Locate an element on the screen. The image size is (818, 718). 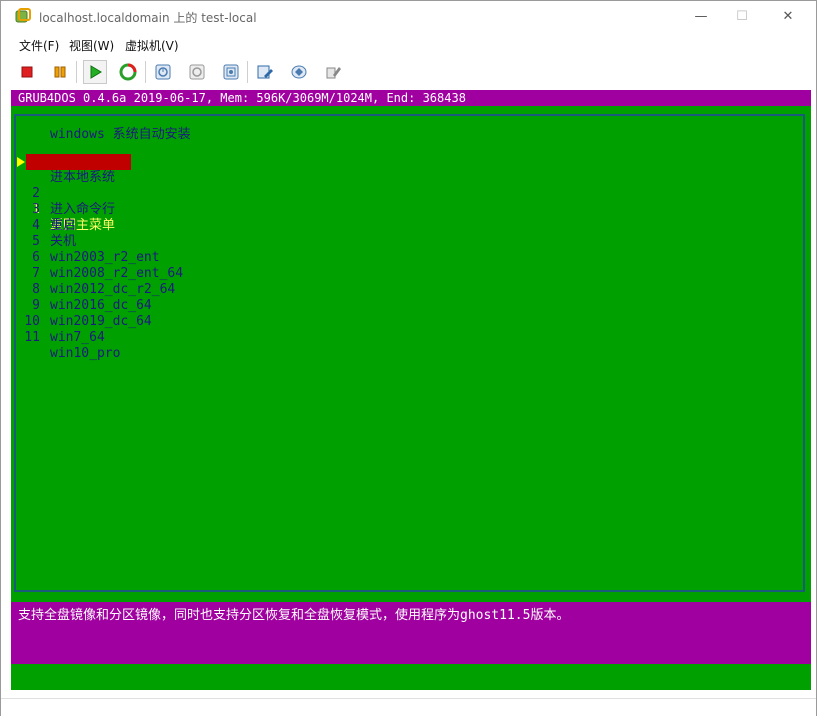
stop-button is located at coordinates (27, 72).